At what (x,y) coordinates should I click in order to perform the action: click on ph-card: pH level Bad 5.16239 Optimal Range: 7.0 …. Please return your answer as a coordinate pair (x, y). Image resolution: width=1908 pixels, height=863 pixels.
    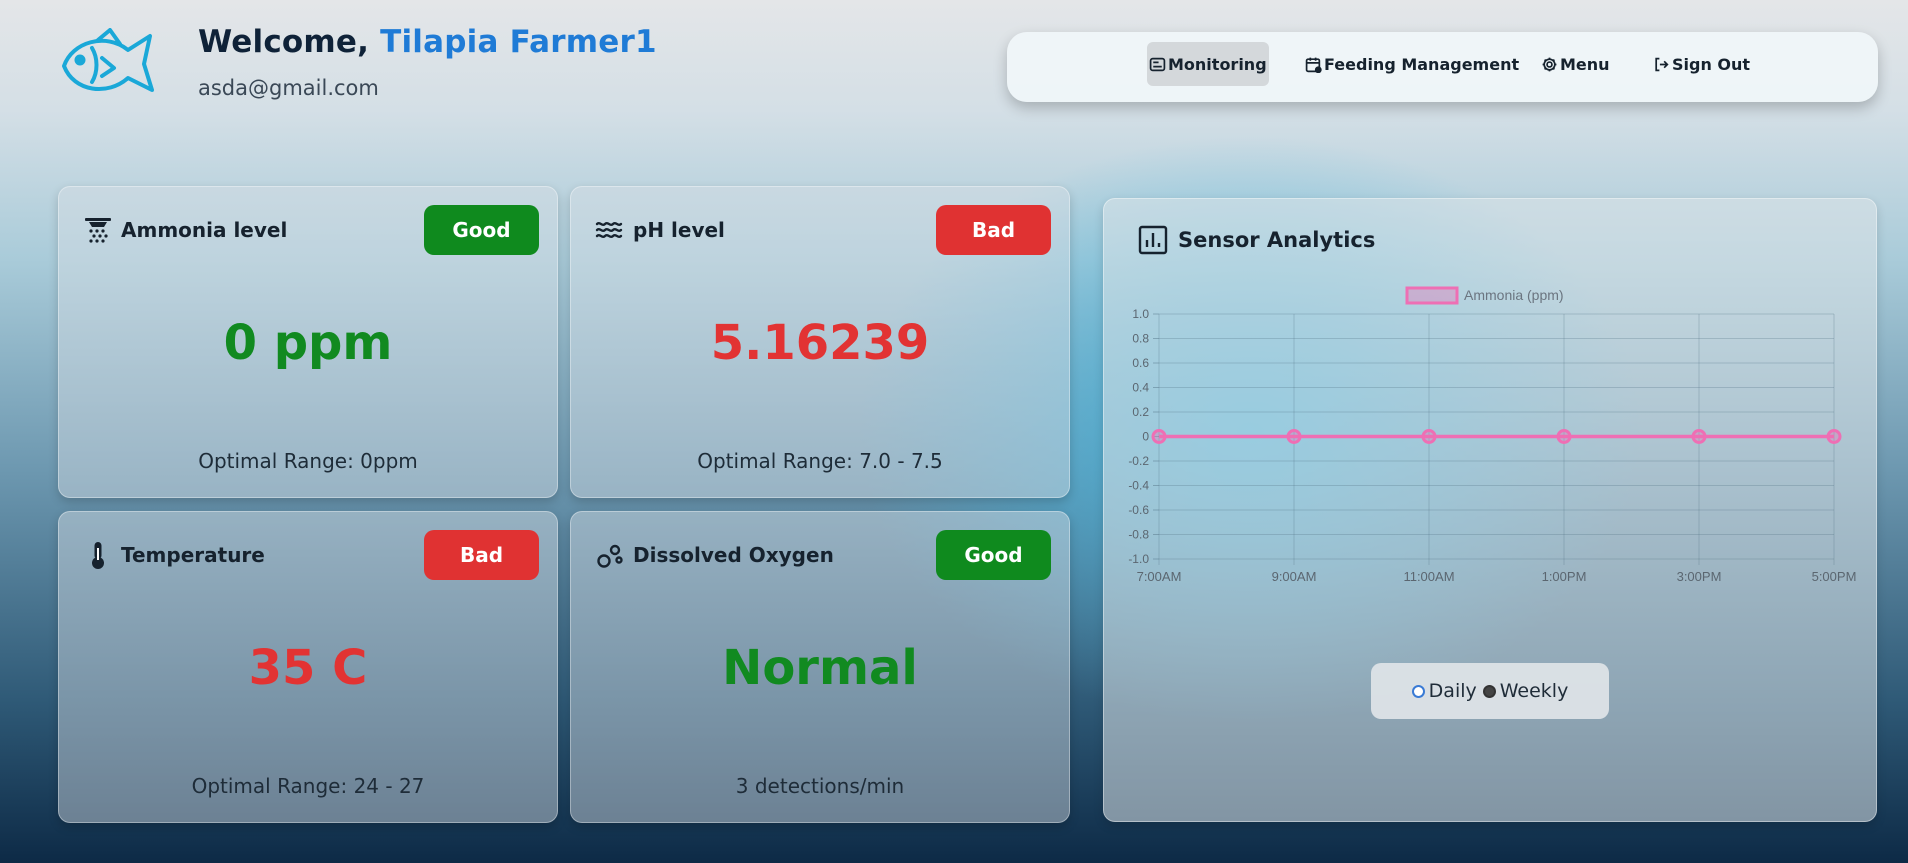
    Looking at the image, I should click on (820, 342).